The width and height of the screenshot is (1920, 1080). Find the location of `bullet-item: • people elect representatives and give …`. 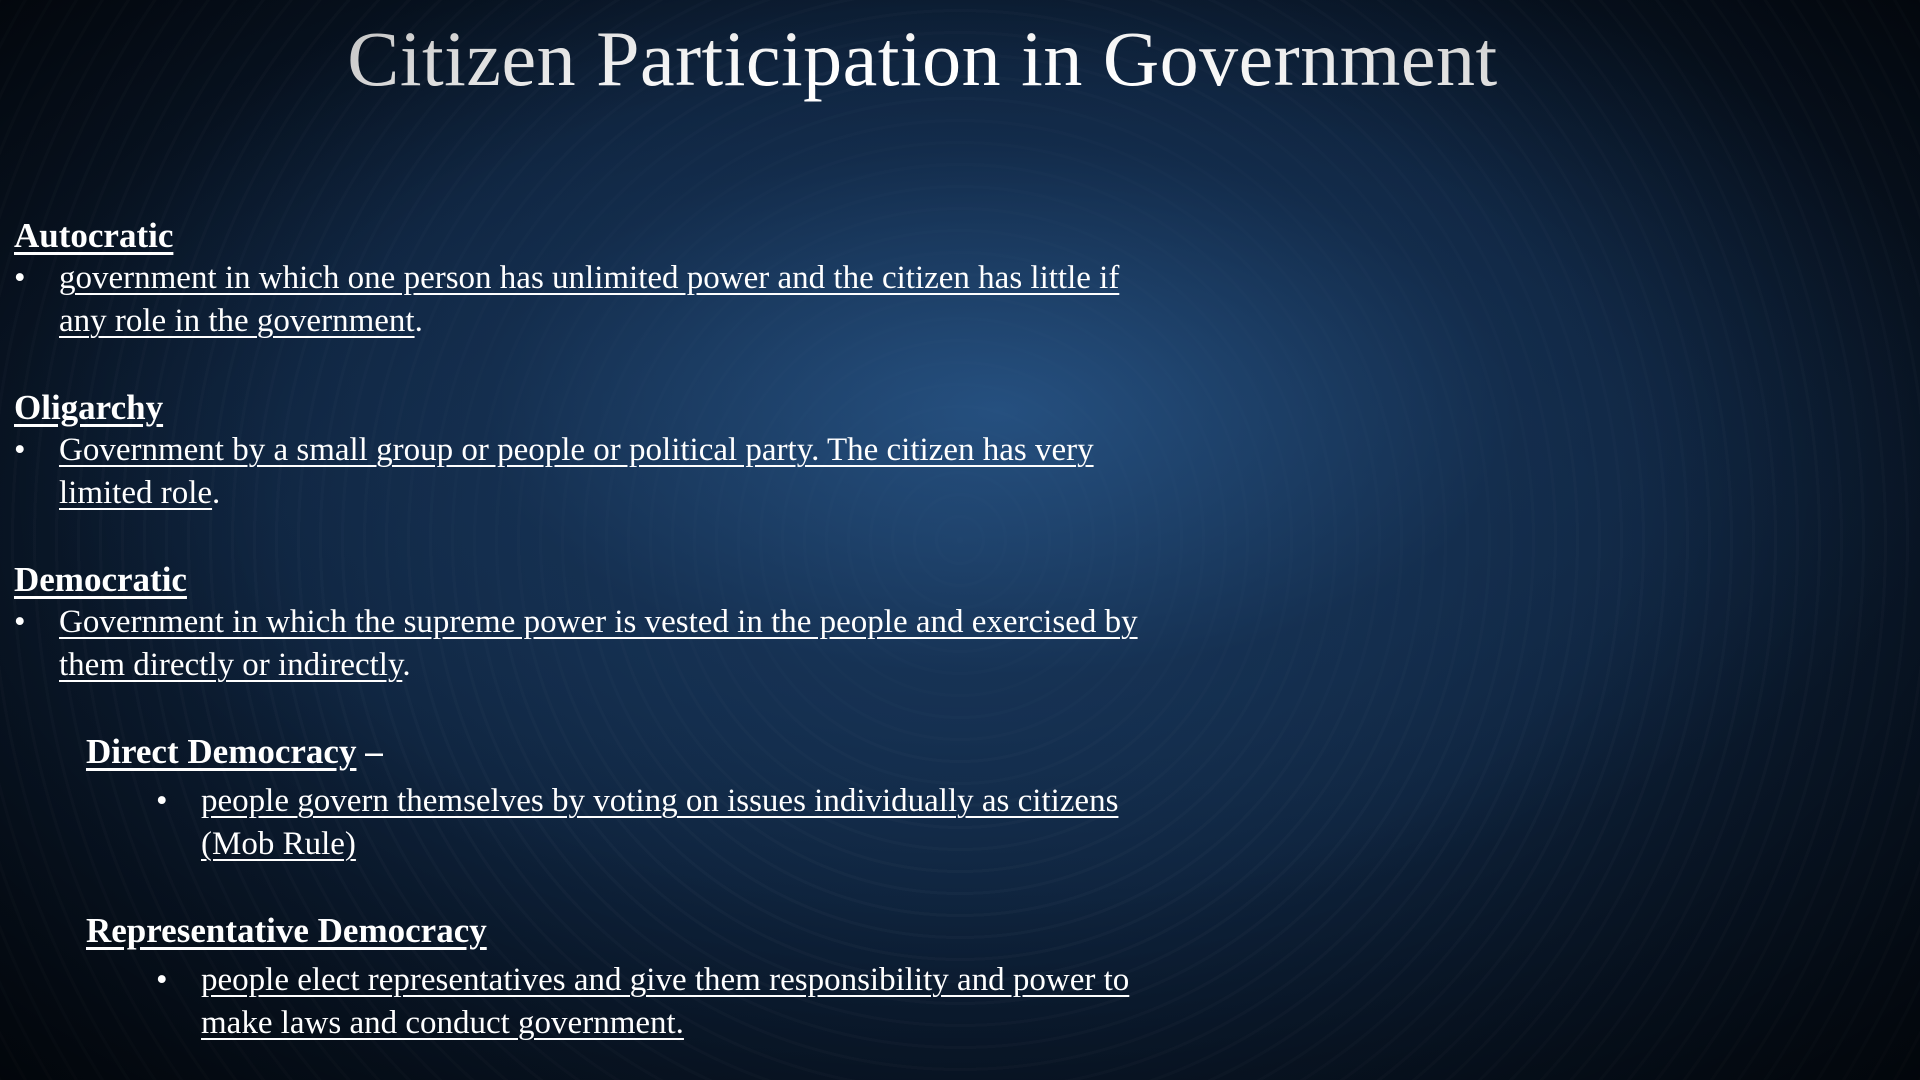

bullet-item: • people elect representatives and give … is located at coordinates (763, 1002).